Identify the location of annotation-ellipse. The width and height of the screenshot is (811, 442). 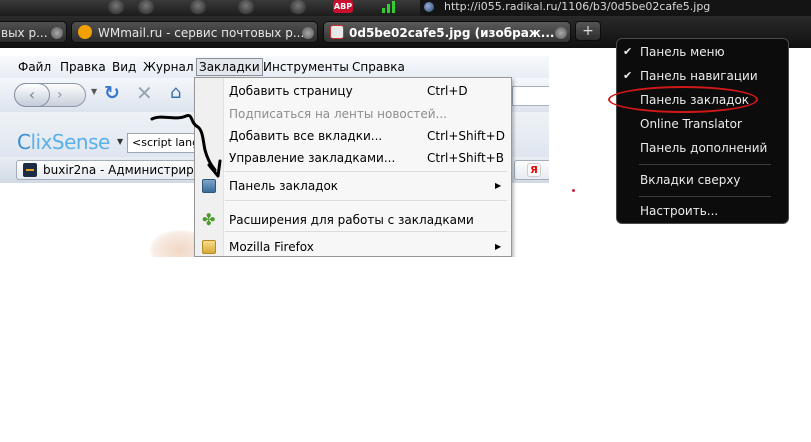
(683, 99).